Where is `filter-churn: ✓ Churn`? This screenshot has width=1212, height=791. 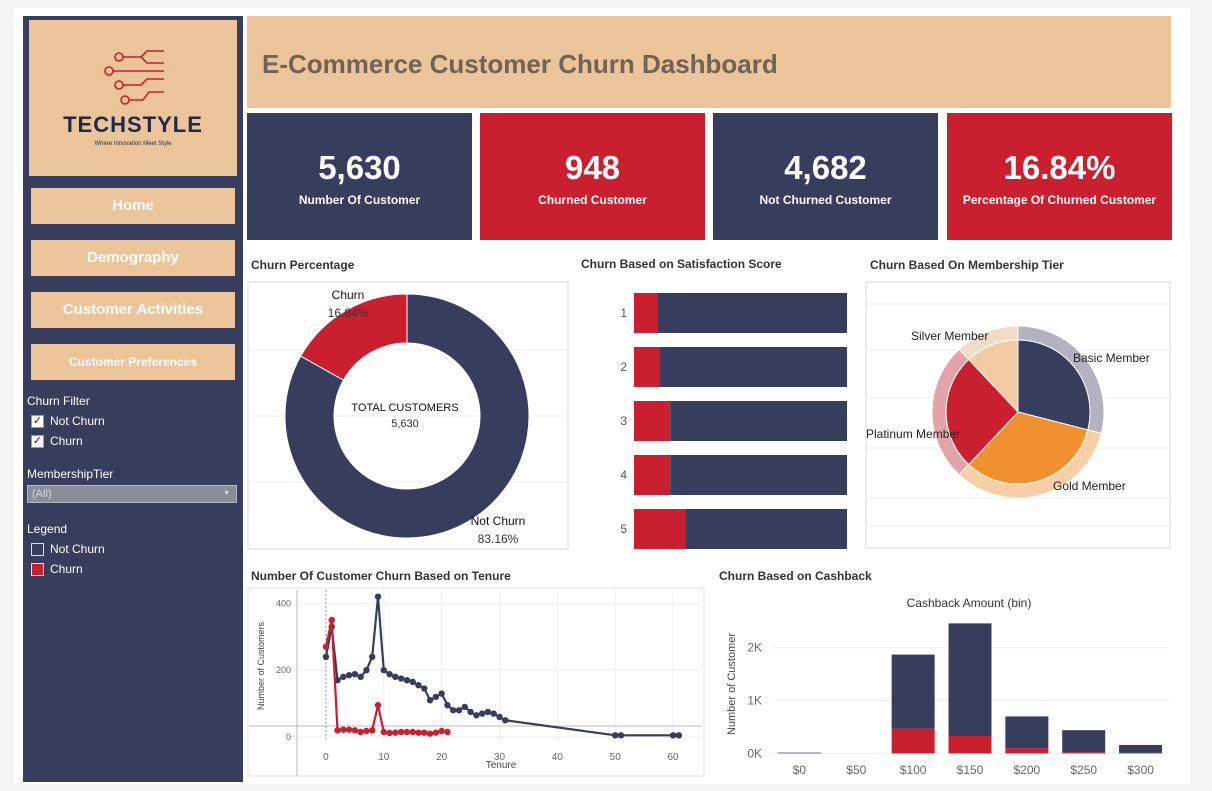
filter-churn: ✓ Churn is located at coordinates (57, 441).